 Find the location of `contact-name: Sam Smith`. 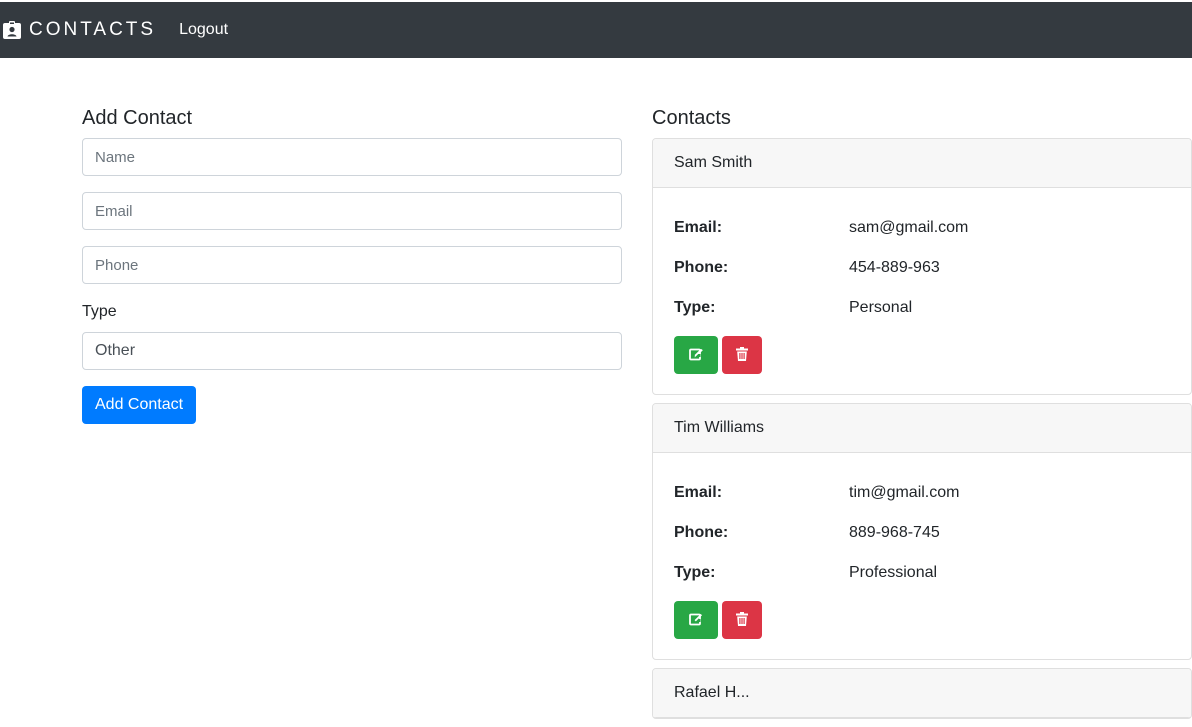

contact-name: Sam Smith is located at coordinates (922, 163).